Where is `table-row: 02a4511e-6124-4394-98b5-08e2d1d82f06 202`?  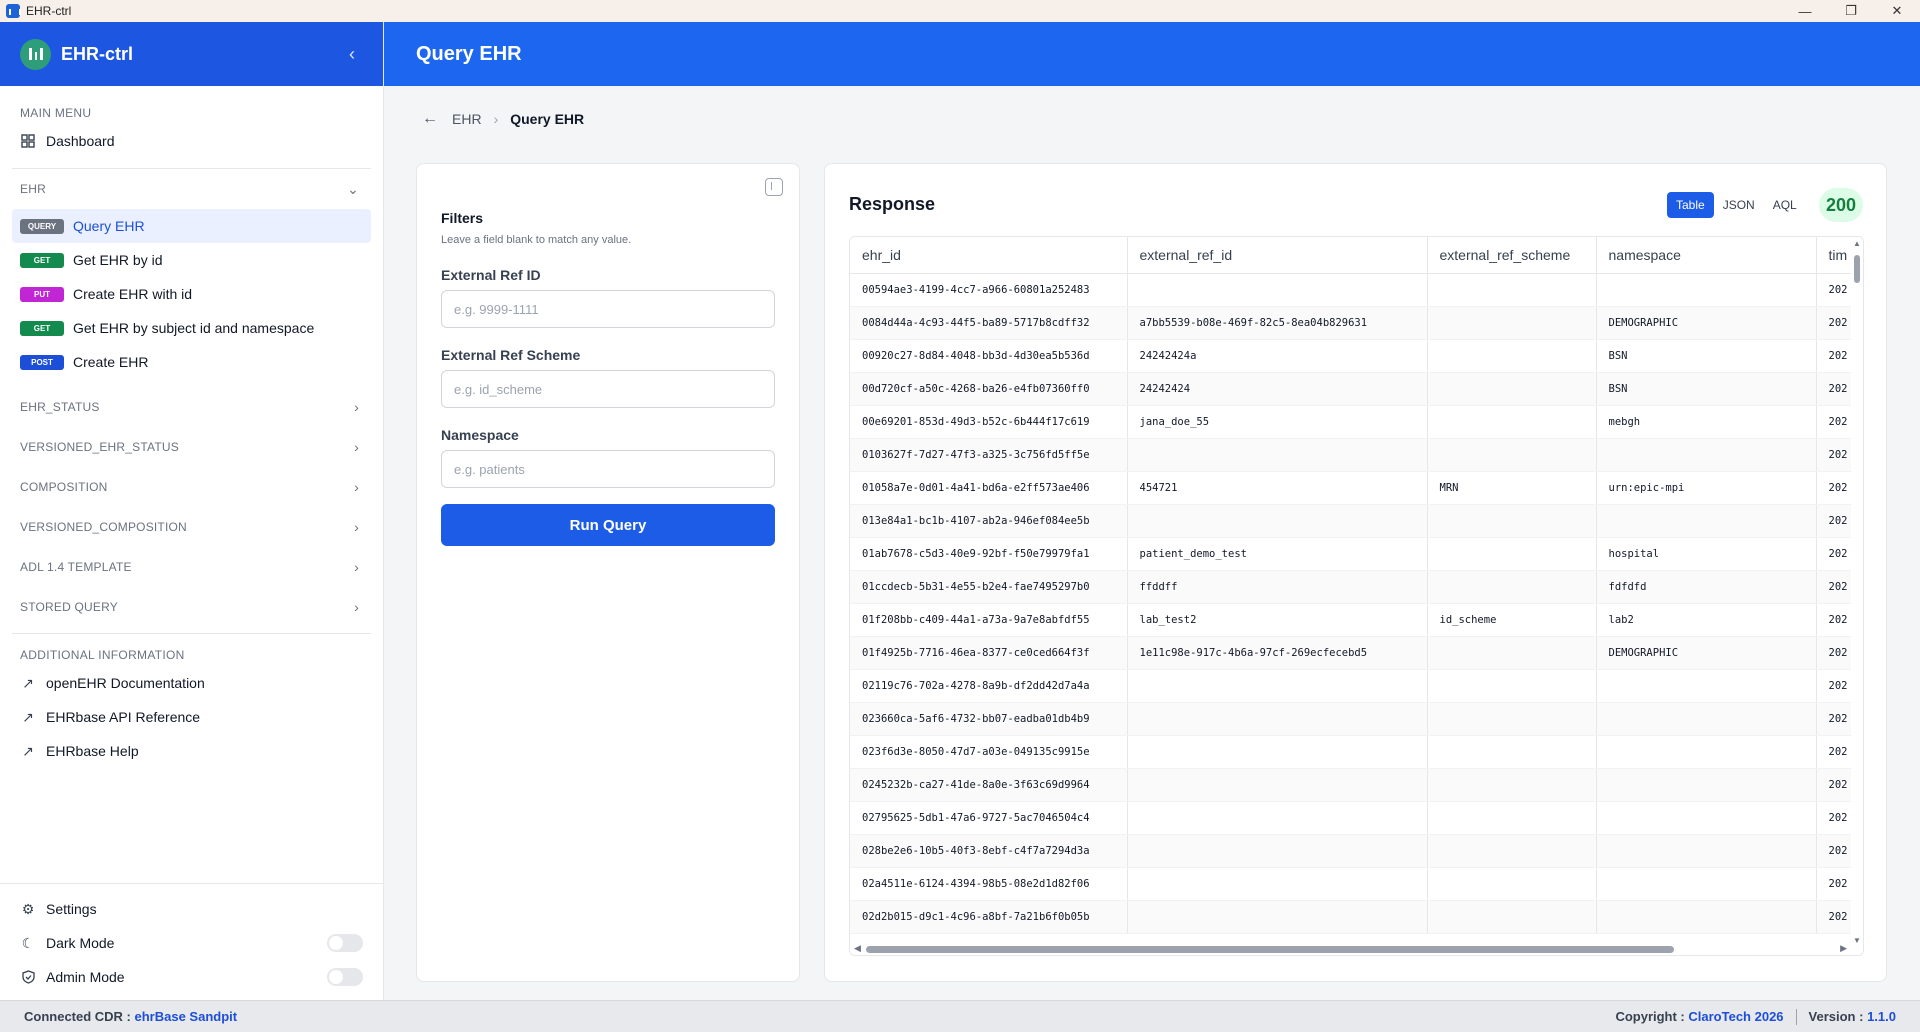
table-row: 02a4511e-6124-4394-98b5-08e2d1d82f06 202 is located at coordinates (1356, 884).